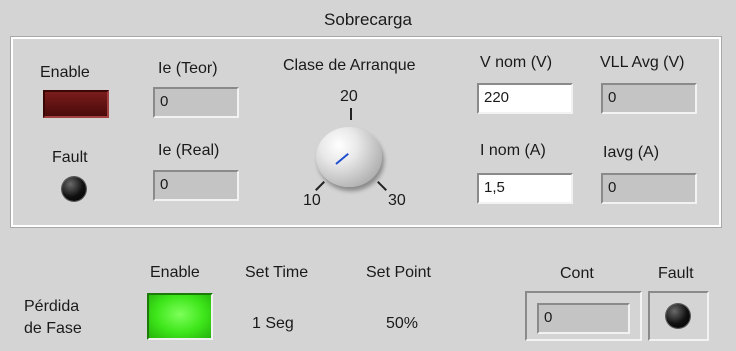 The height and width of the screenshot is (351, 736). I want to click on overload-enable-label: Enable, so click(65, 72).